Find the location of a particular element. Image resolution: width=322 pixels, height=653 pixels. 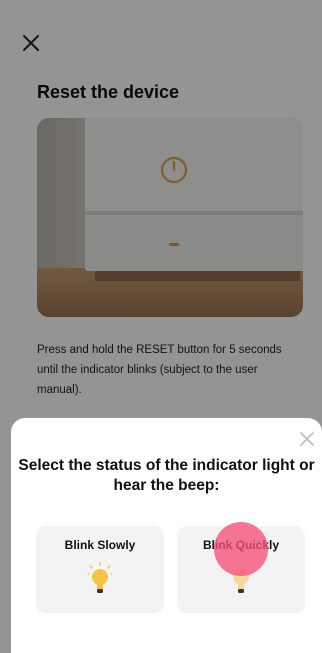

option-label: Blink Slowly is located at coordinates (100, 545).